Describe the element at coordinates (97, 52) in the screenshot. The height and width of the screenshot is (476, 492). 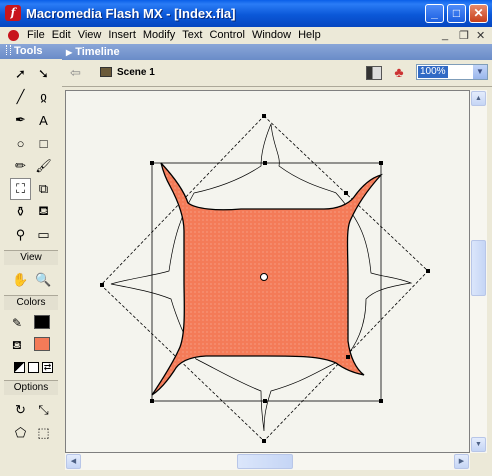
I see `timeline-label: Timeline` at that location.